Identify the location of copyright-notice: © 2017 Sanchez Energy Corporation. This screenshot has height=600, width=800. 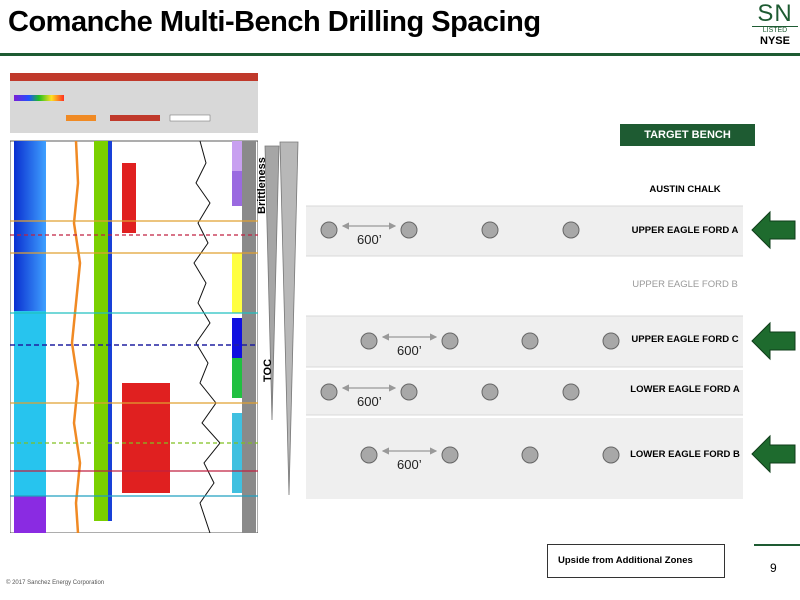
(55, 583).